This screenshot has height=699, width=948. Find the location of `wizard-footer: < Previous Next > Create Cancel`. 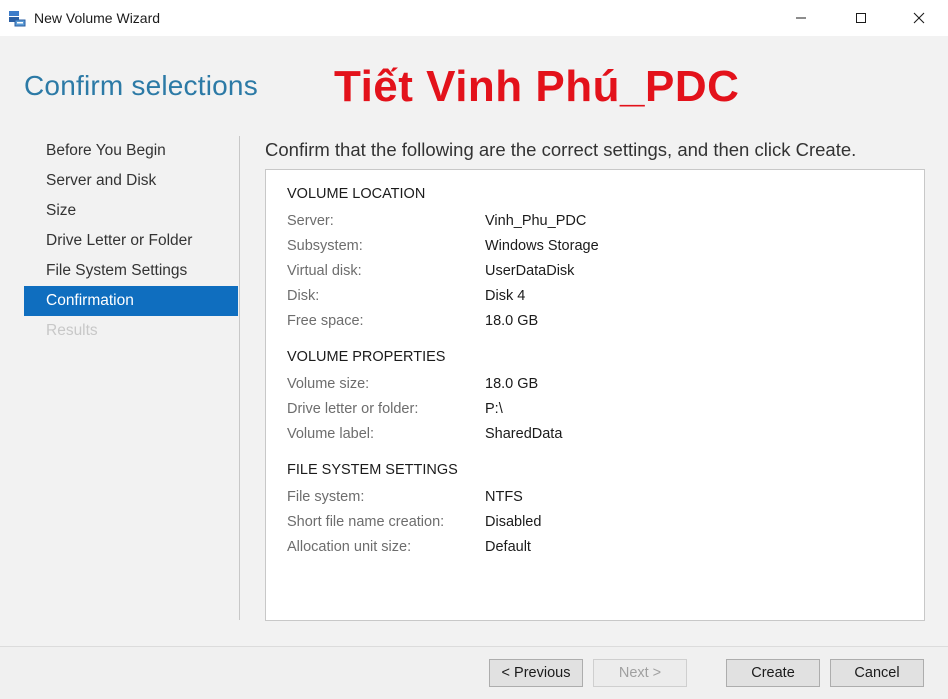

wizard-footer: < Previous Next > Create Cancel is located at coordinates (474, 672).